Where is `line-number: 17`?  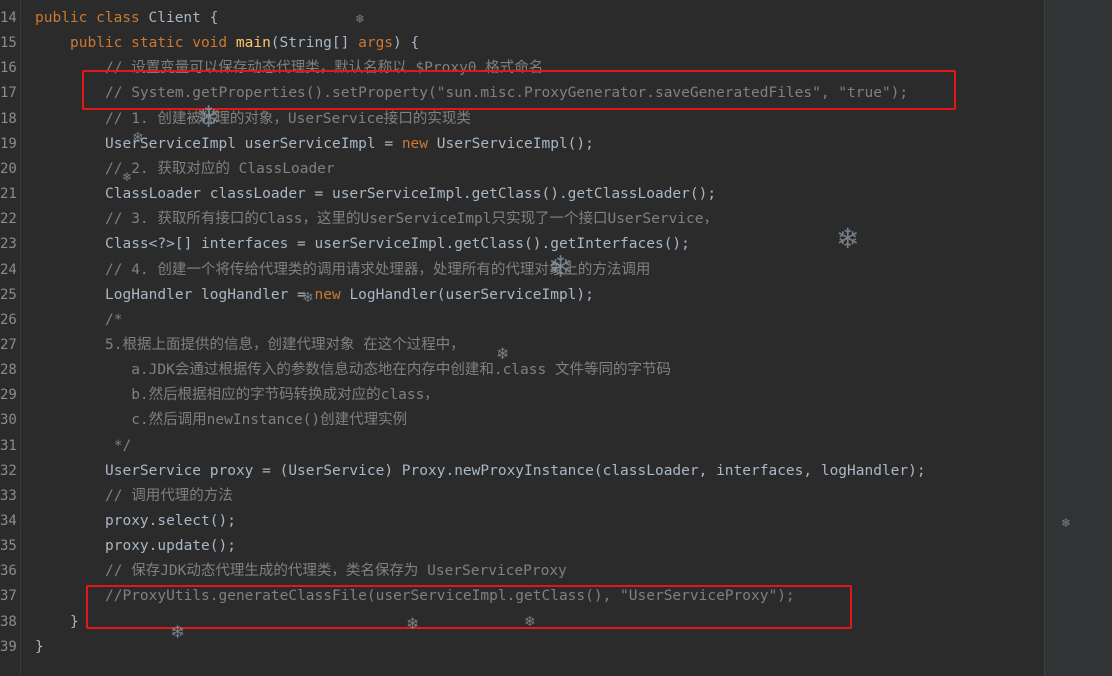
line-number: 17 is located at coordinates (8, 93).